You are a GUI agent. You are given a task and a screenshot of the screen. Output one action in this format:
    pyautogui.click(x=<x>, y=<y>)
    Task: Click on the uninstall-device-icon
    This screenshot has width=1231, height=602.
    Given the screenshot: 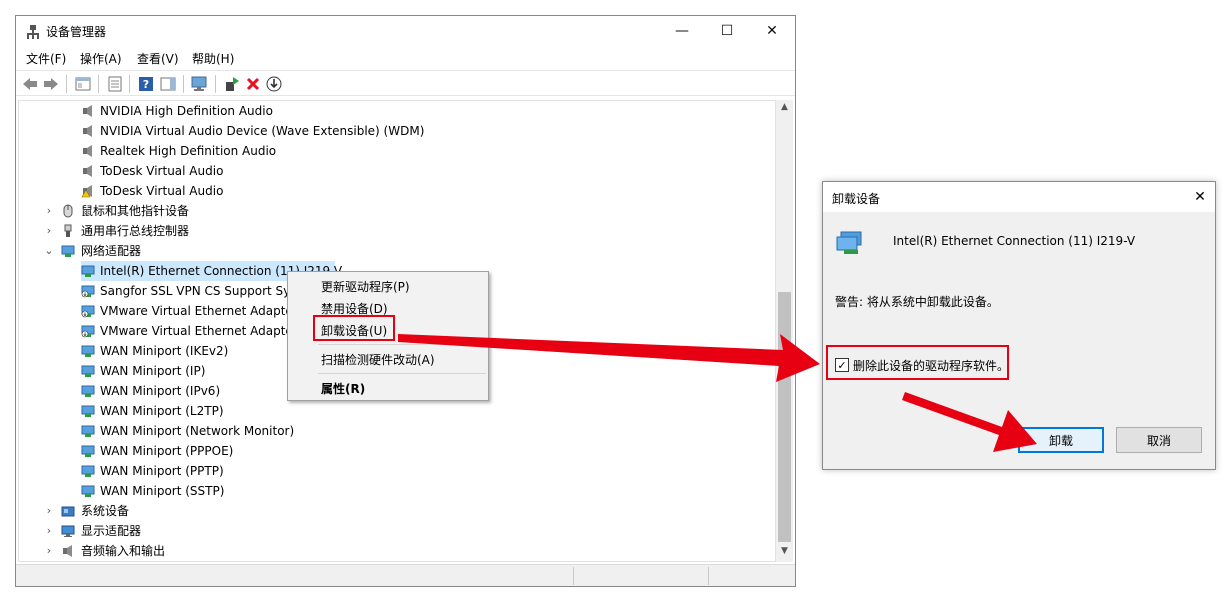 What is the action you would take?
    pyautogui.click(x=253, y=84)
    